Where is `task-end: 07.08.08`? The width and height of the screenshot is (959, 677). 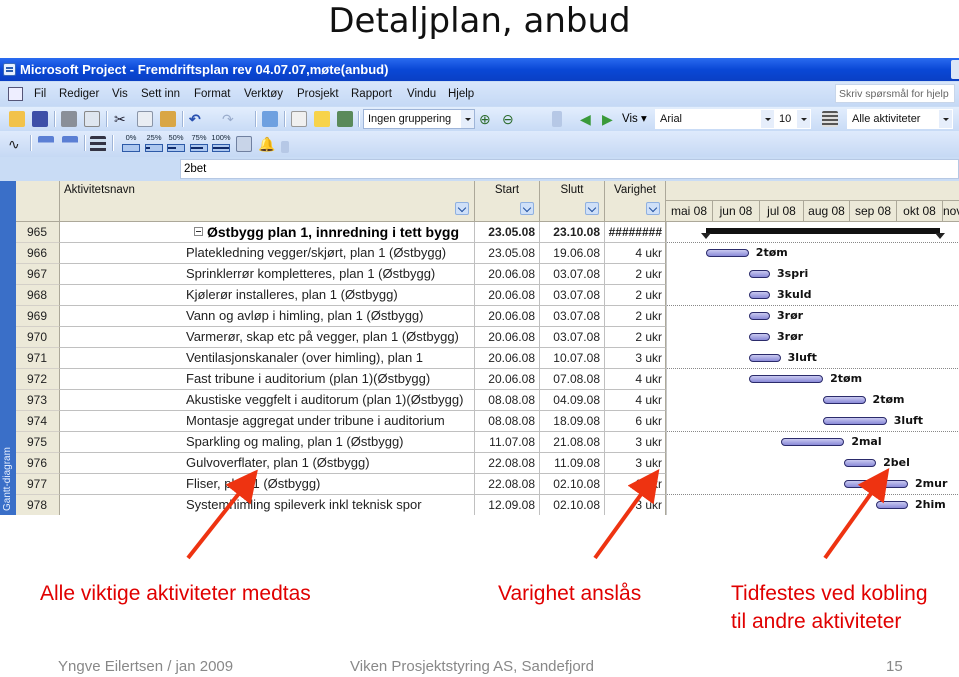
task-end: 07.08.08 is located at coordinates (572, 379).